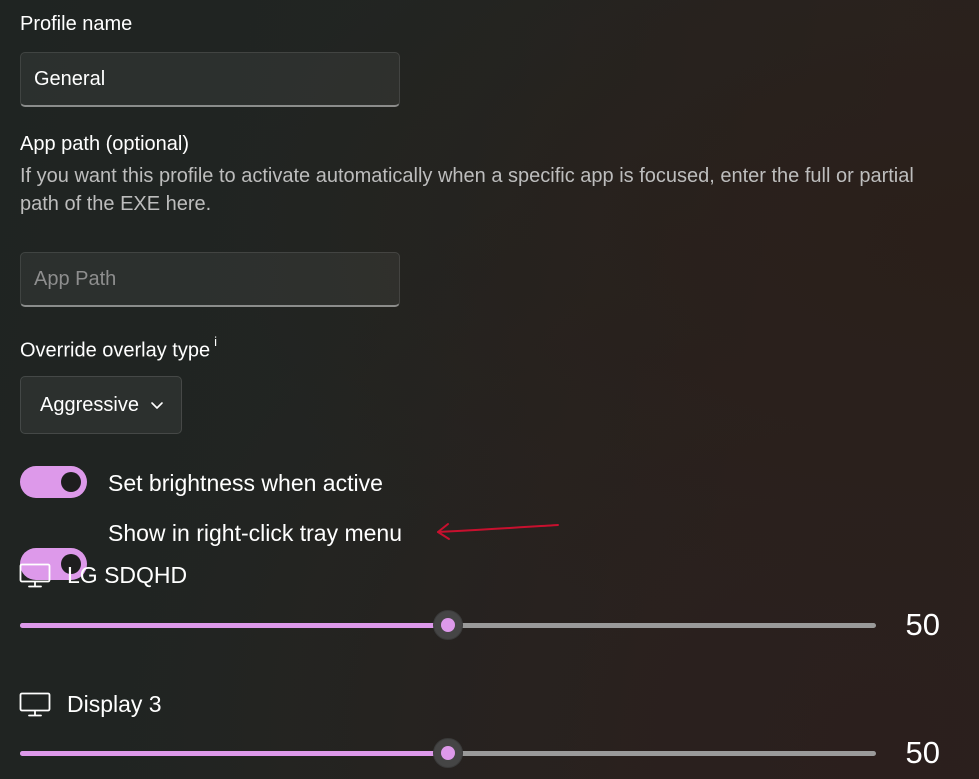  I want to click on annotation-arrow, so click(498, 531).